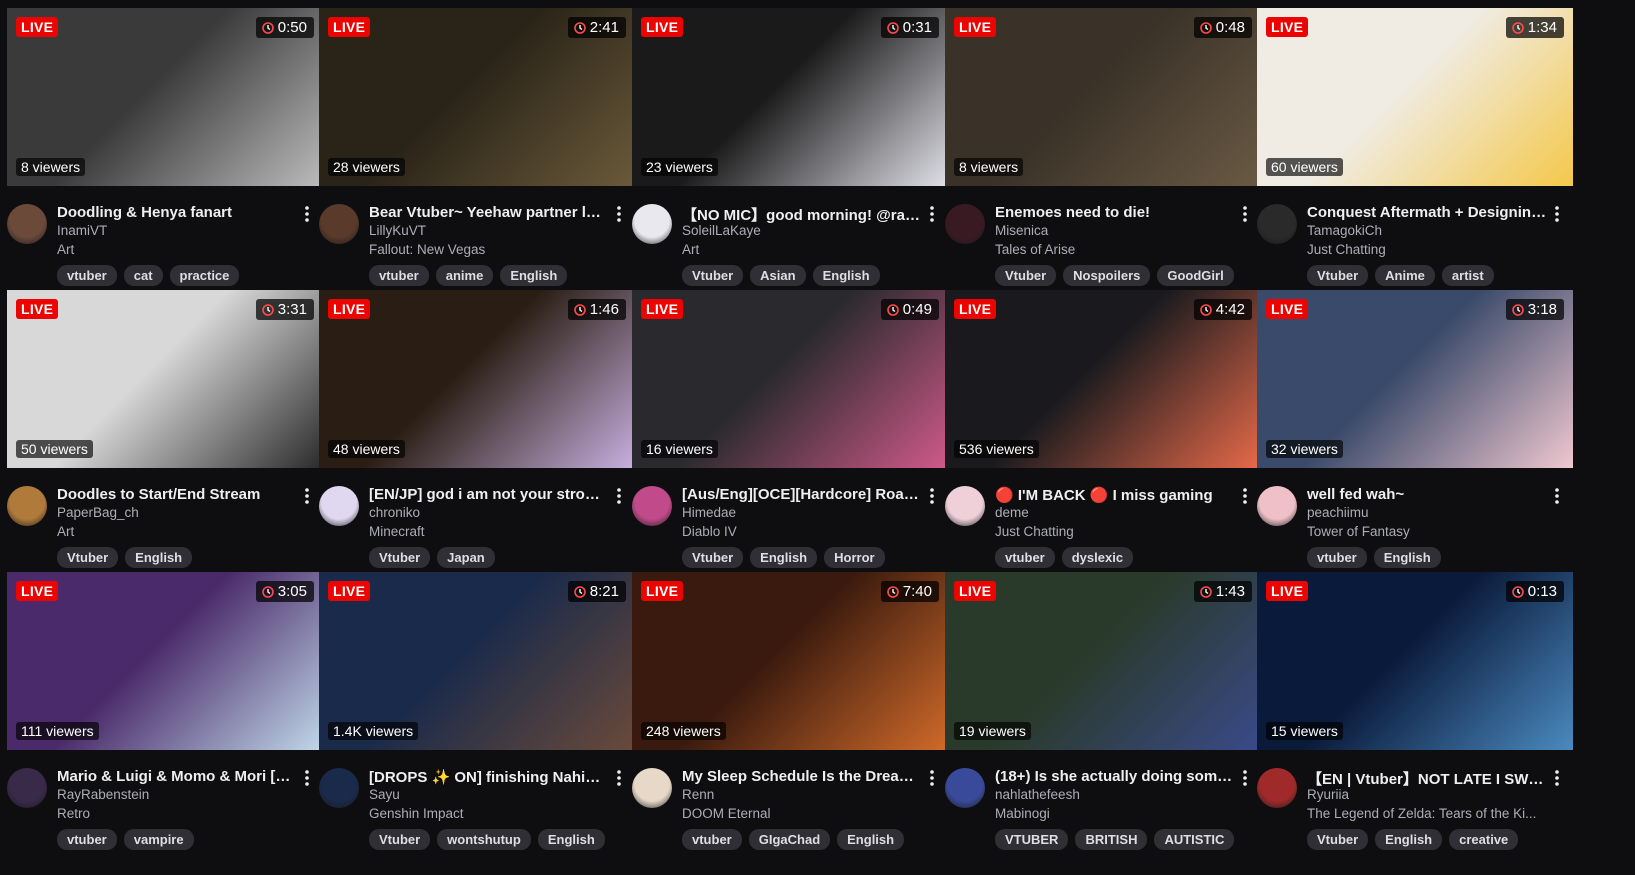 This screenshot has height=875, width=1635. What do you see at coordinates (187, 813) in the screenshot?
I see `category-link: Retro` at bounding box center [187, 813].